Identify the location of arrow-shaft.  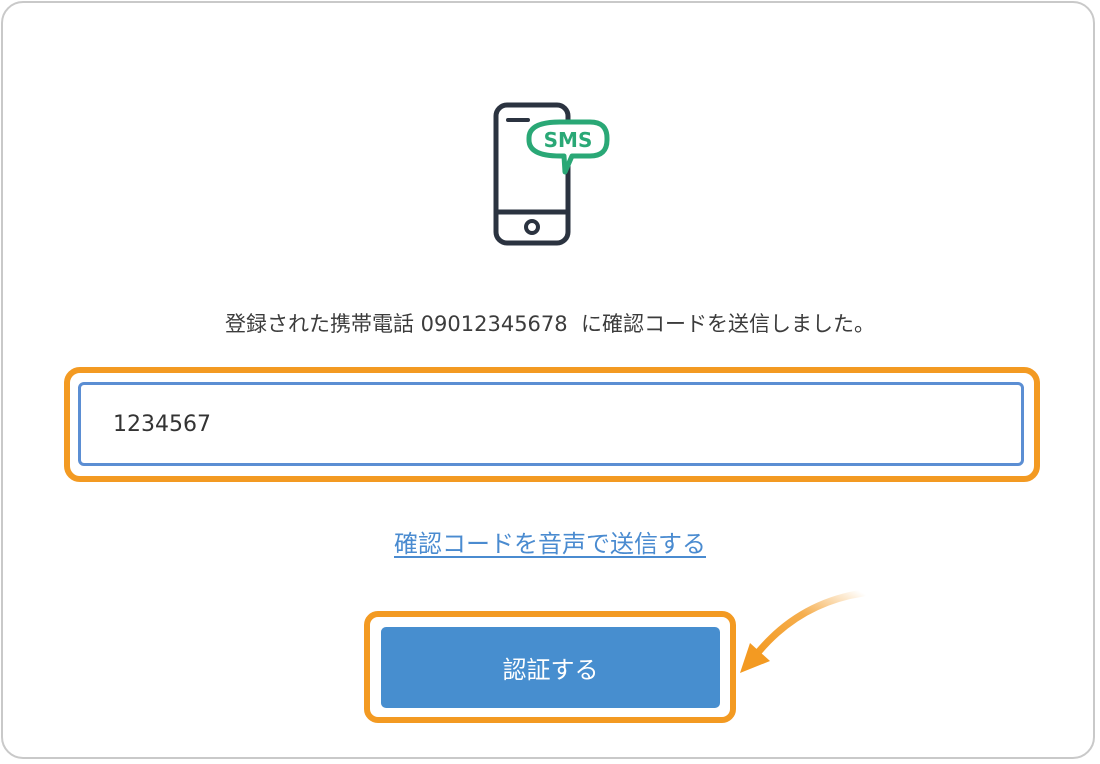
(809, 624).